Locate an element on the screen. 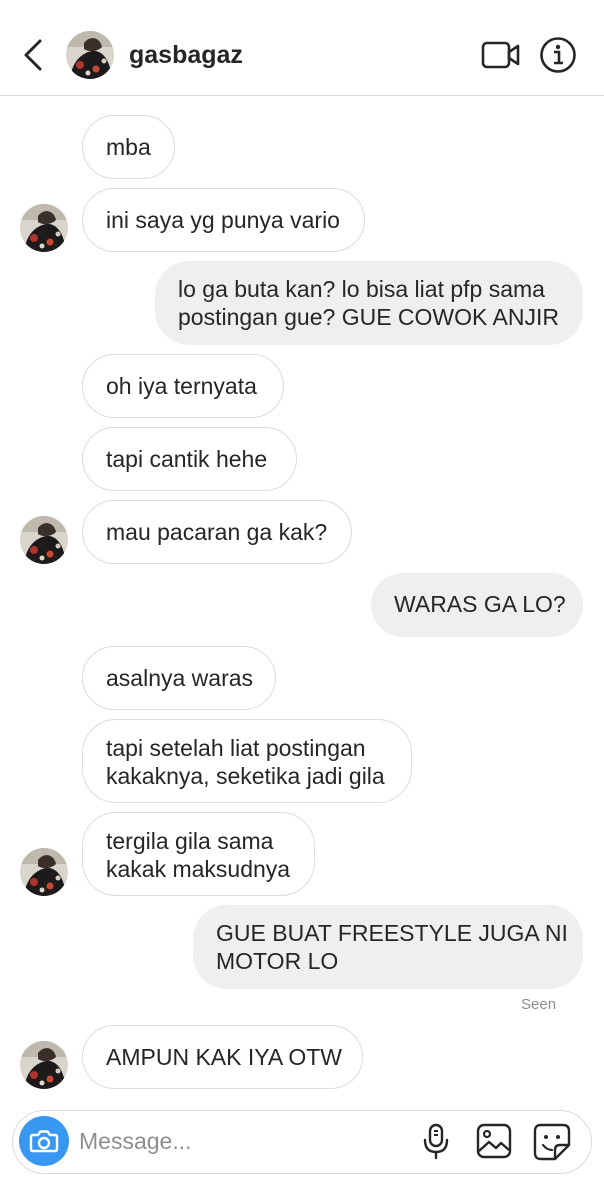 The width and height of the screenshot is (604, 1200). message-bubble-incoming: mau pacaran ga kak? is located at coordinates (217, 532).